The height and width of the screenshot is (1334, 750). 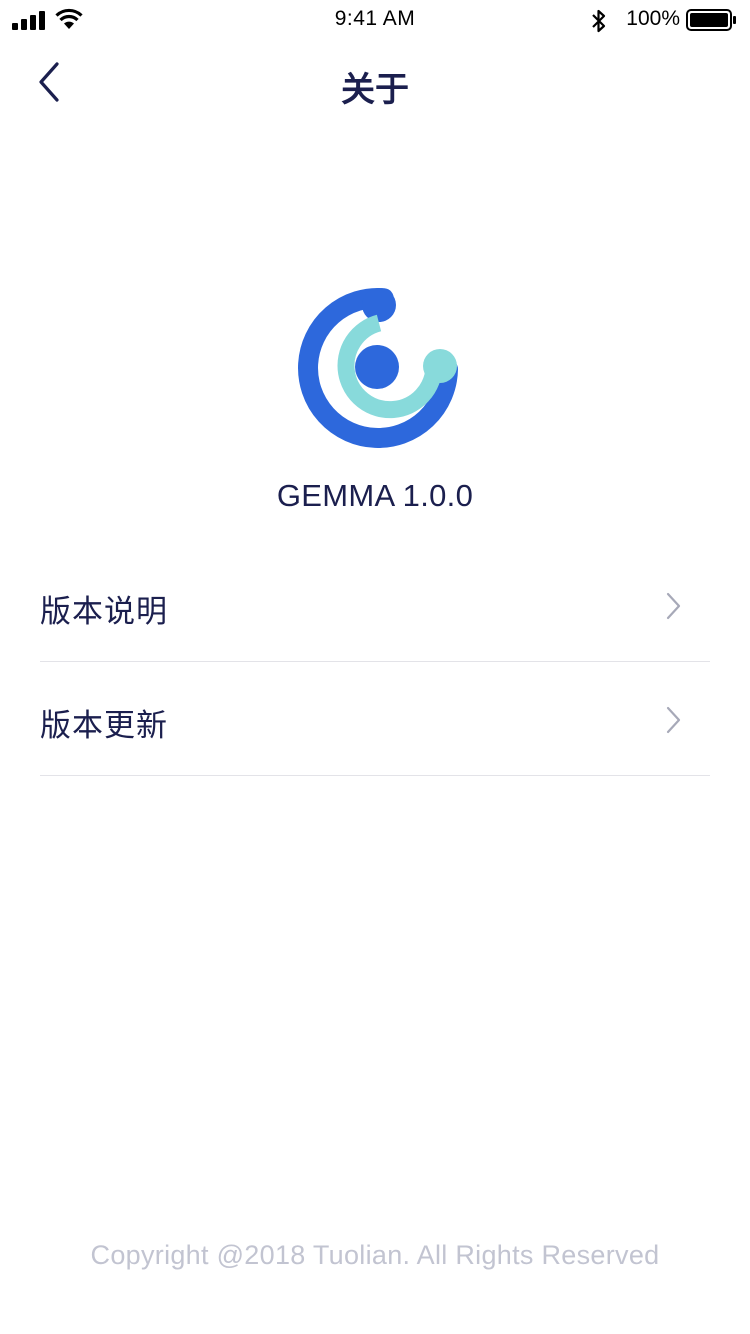 I want to click on status-bar: 9:41 AM 100%, so click(x=375, y=20).